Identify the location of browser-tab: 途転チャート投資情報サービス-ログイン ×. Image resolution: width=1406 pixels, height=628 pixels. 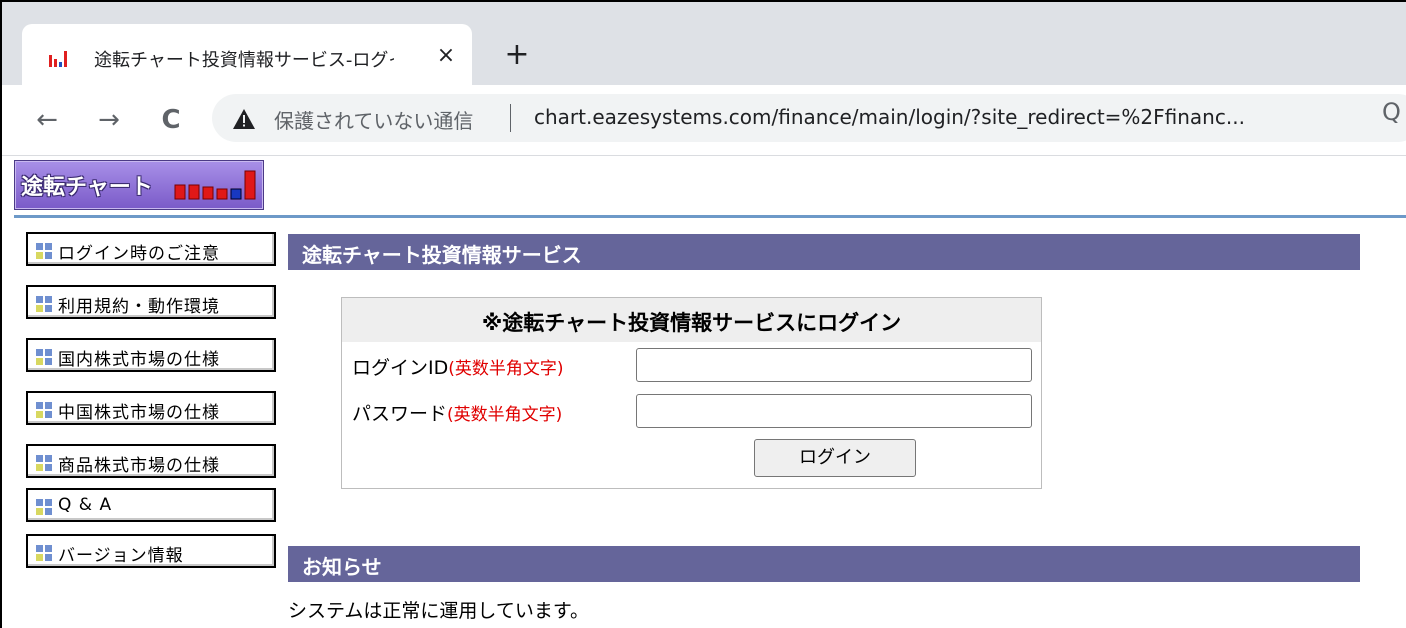
(247, 55).